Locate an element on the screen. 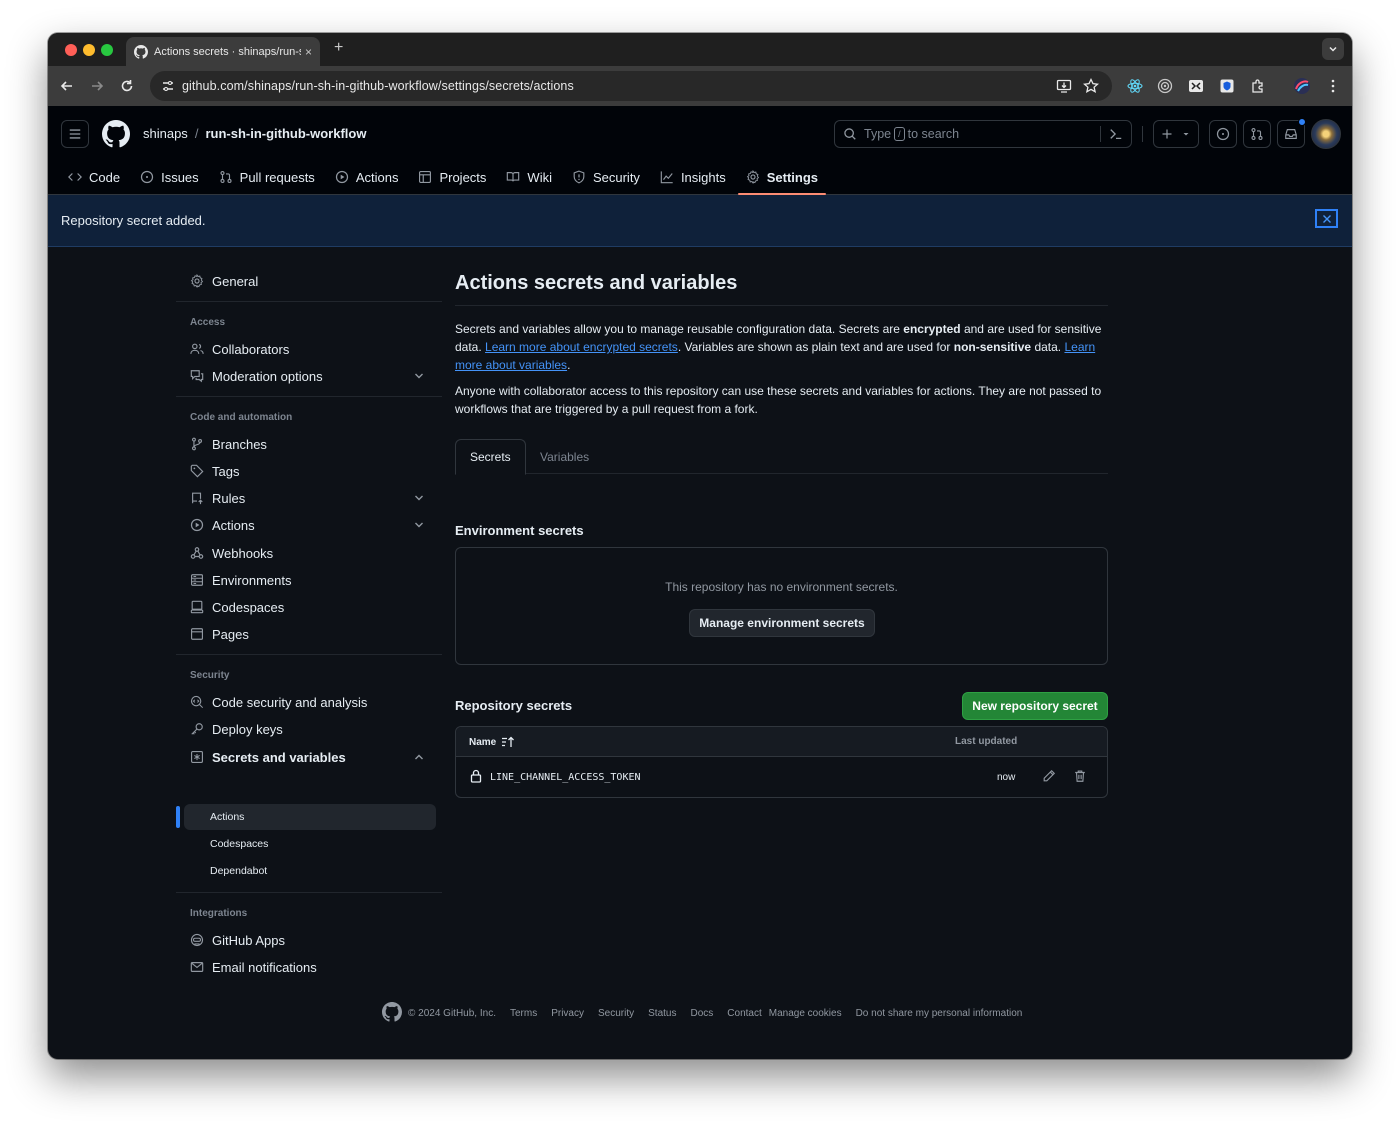  repo-name-link: run-sh-in-github-workflow is located at coordinates (285, 133).